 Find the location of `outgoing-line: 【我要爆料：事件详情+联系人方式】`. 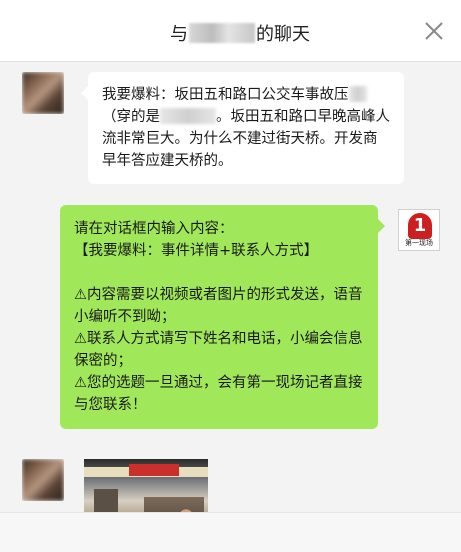

outgoing-line: 【我要爆料：事件详情+联系人方式】 is located at coordinates (196, 251).